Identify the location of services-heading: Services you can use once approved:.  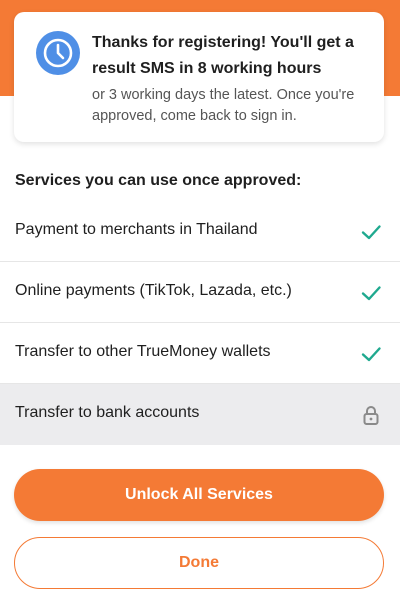
(158, 180).